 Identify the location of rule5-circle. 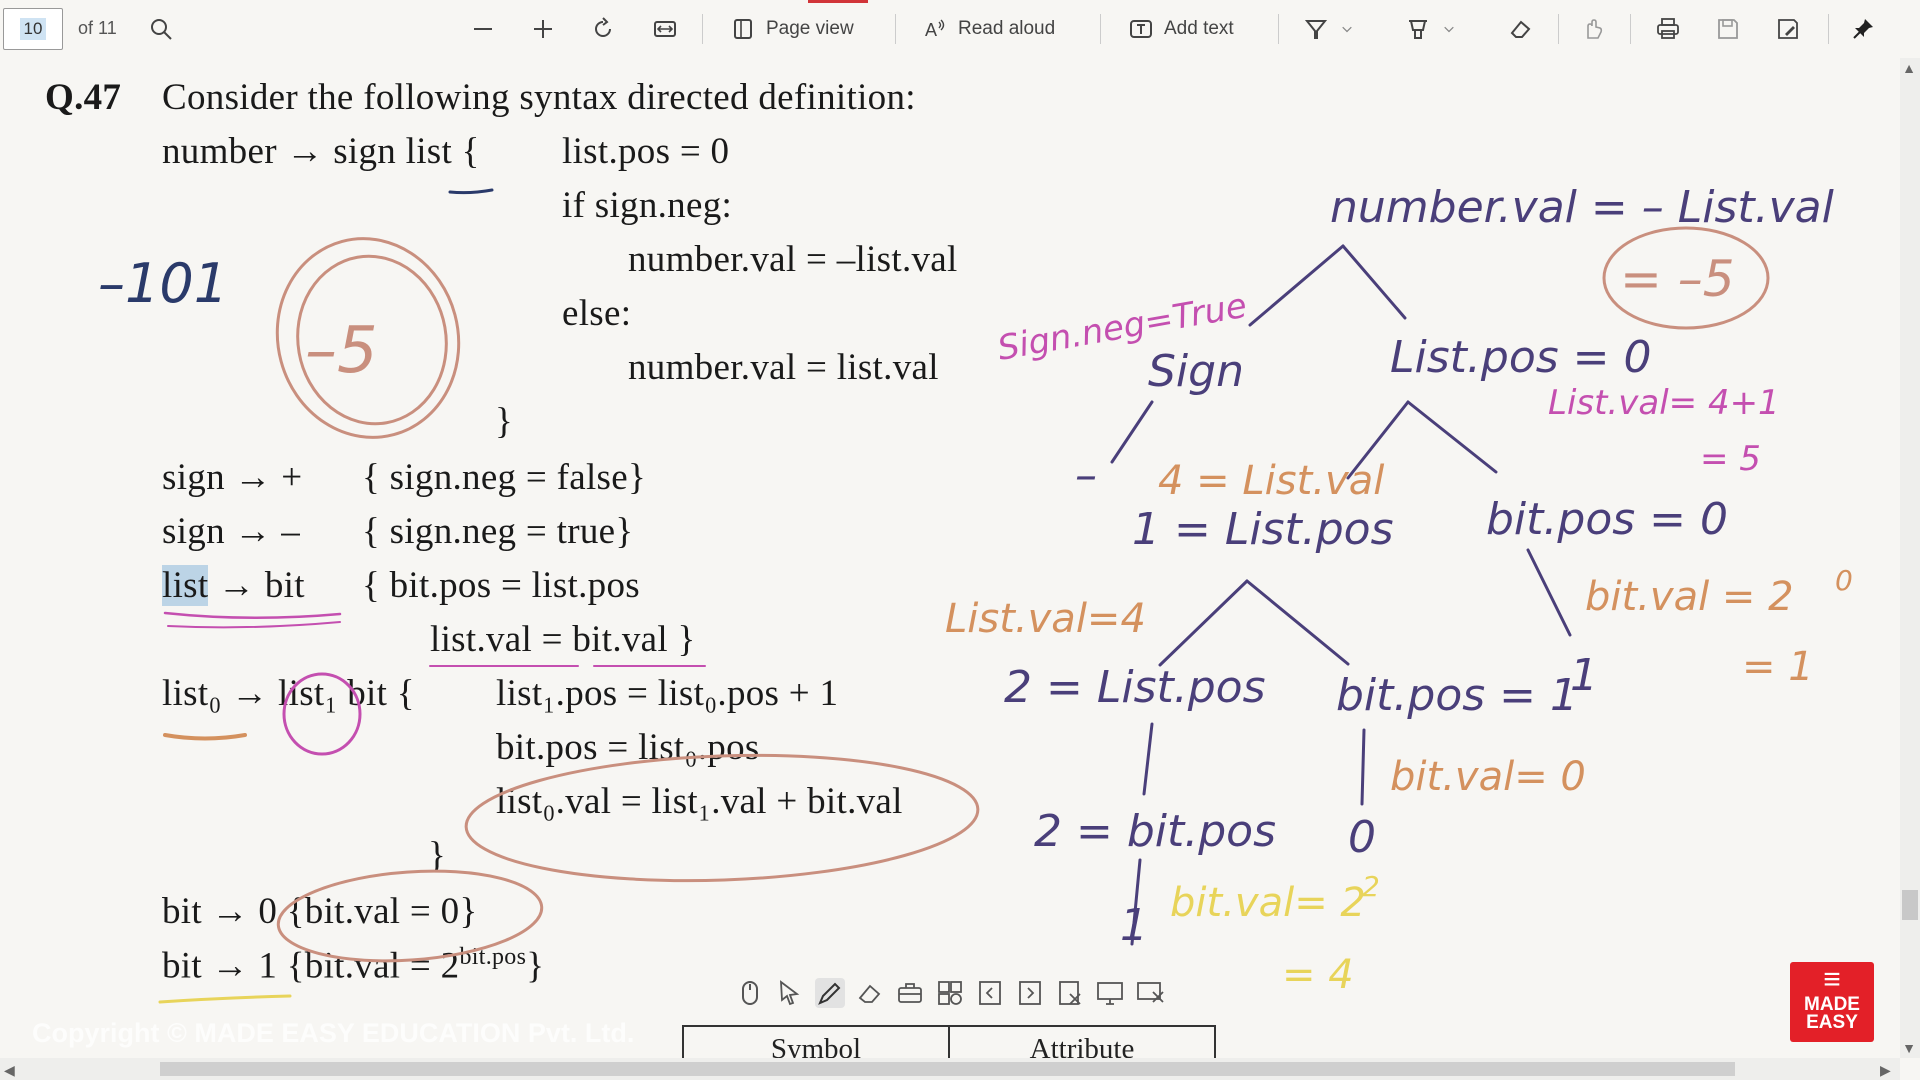
(722, 818).